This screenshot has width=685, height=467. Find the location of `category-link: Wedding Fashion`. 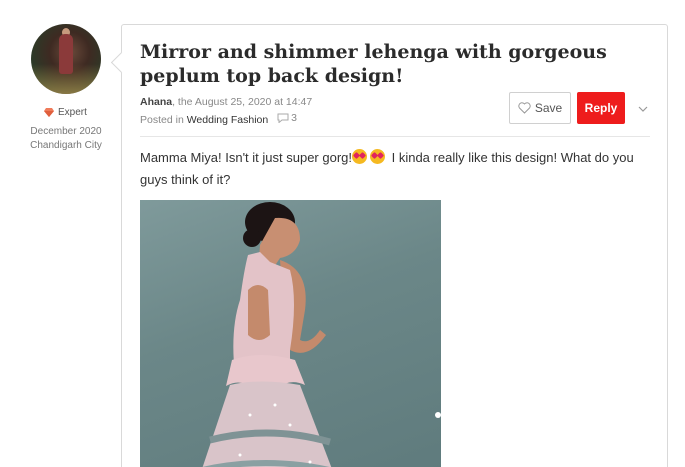

category-link: Wedding Fashion is located at coordinates (228, 120).